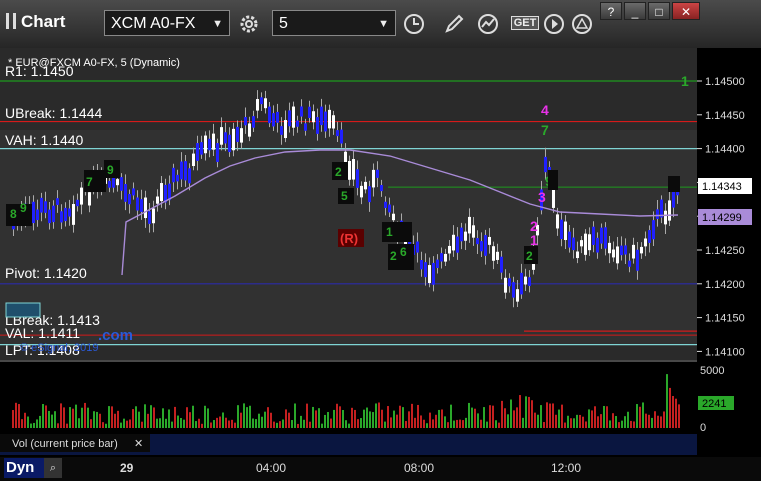  I want to click on minimize-button: _, so click(635, 11).